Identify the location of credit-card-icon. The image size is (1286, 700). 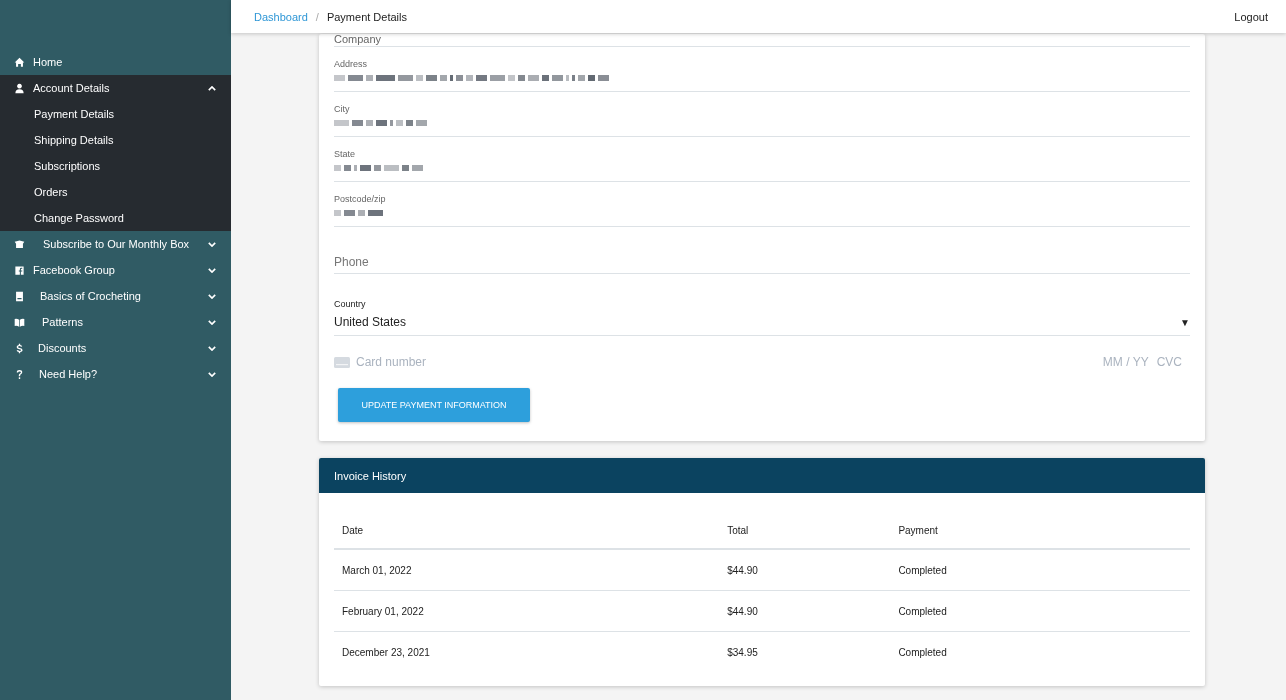
(342, 362).